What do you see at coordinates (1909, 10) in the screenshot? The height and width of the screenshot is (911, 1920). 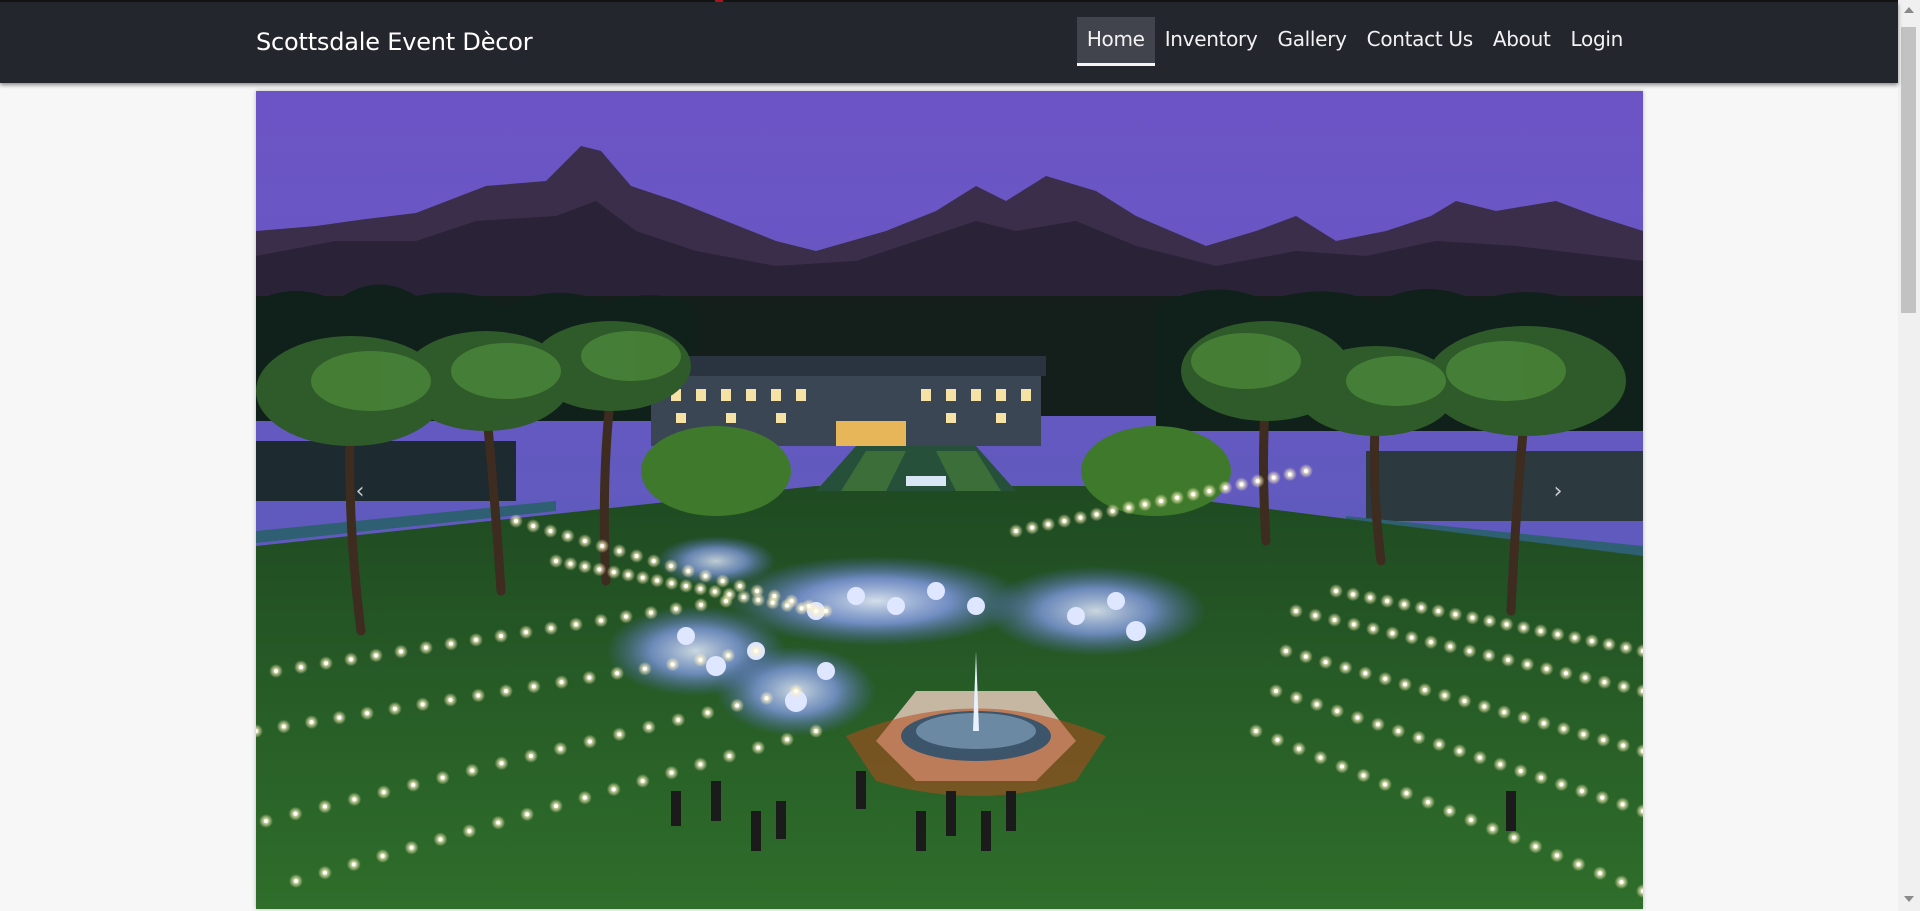 I see `scroll-up-arrow-icon` at bounding box center [1909, 10].